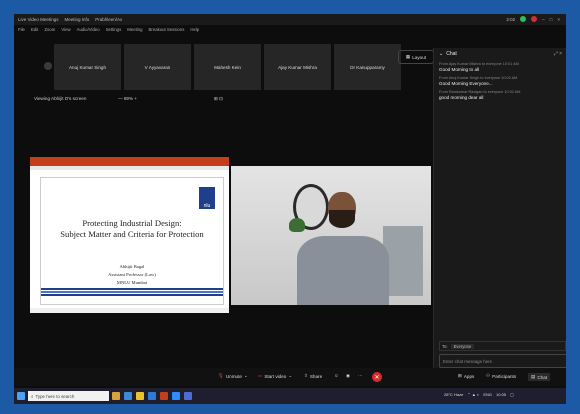  I want to click on system-tray: 28°C Haze ⌃ ▲ ◗ ENG 10:05 ▢, so click(479, 394).